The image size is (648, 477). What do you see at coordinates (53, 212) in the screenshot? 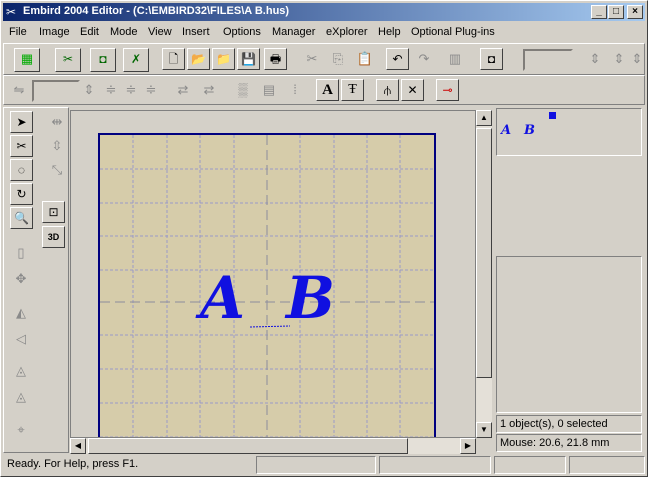
I see `frame-view-button: ⊡` at bounding box center [53, 212].